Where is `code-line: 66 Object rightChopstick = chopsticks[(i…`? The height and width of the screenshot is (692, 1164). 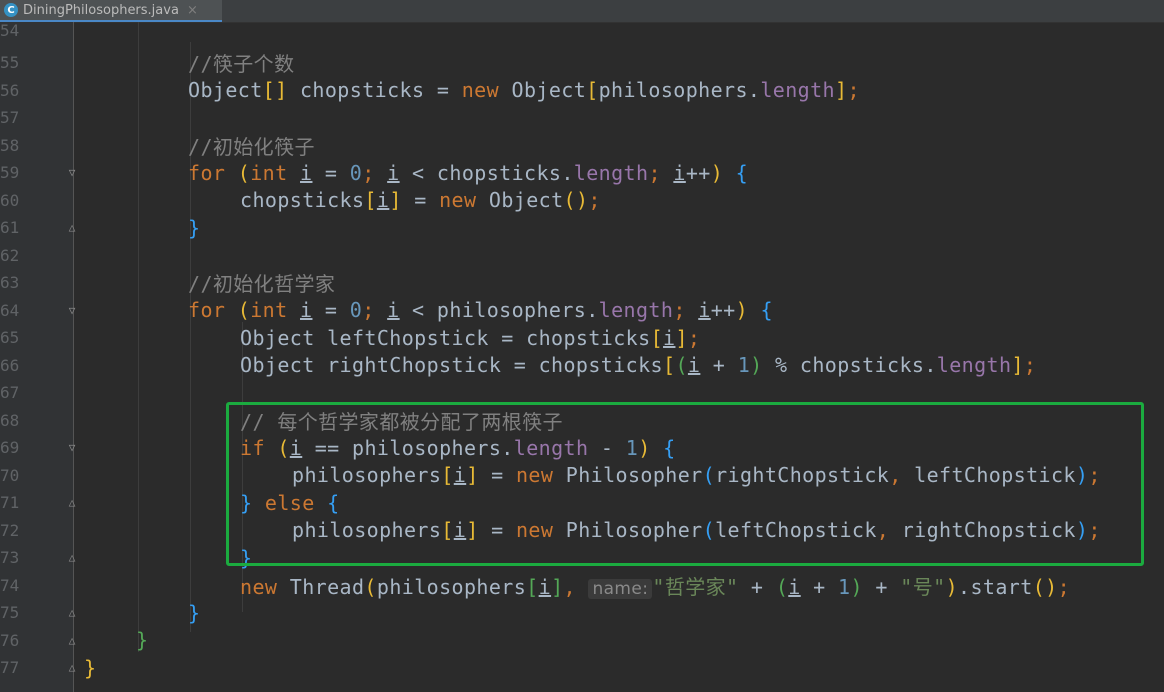
code-line: 66 Object rightChopstick = chopsticks[(i… is located at coordinates (518, 365).